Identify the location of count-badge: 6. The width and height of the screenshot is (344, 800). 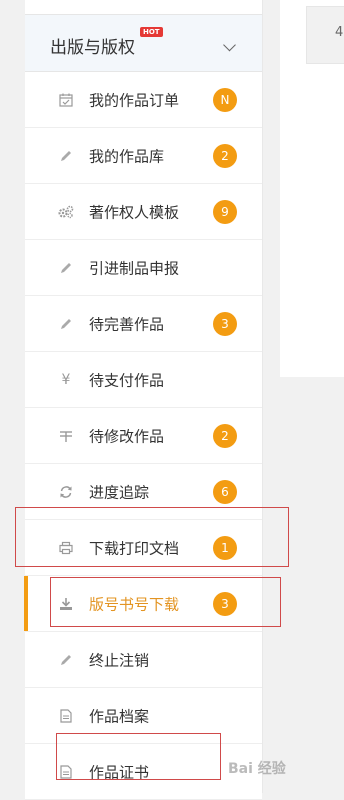
(225, 491).